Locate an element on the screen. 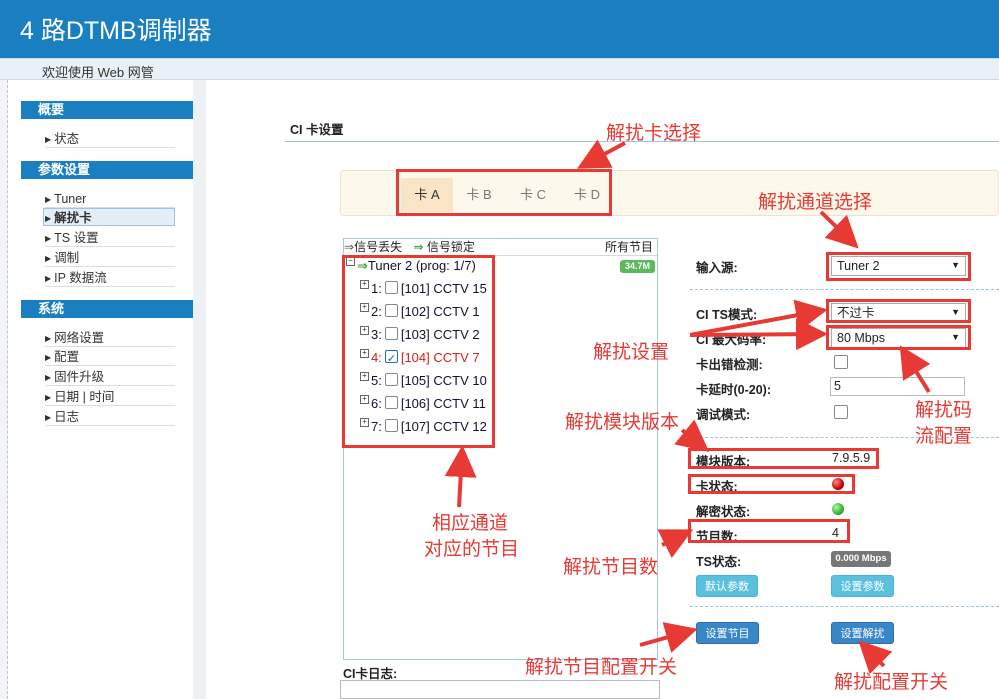 This screenshot has width=999, height=699. max-rate-label: CI 最大码率: is located at coordinates (731, 340).